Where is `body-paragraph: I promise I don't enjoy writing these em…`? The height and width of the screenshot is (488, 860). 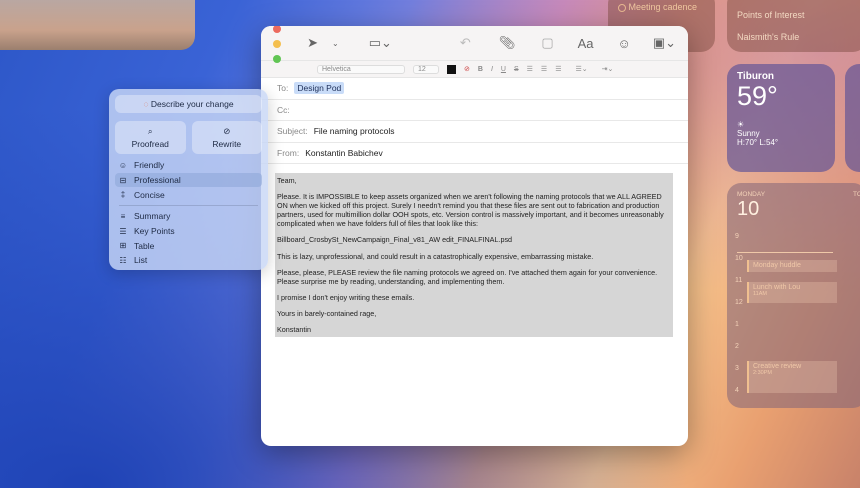
body-paragraph: I promise I don't enjoy writing these em… is located at coordinates (346, 297).